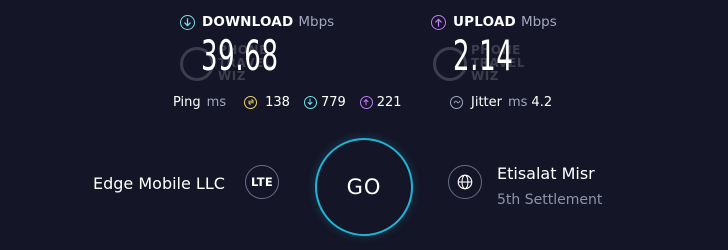 The image size is (728, 250). Describe the element at coordinates (240, 55) in the screenshot. I see `download-value: 39.68` at that location.